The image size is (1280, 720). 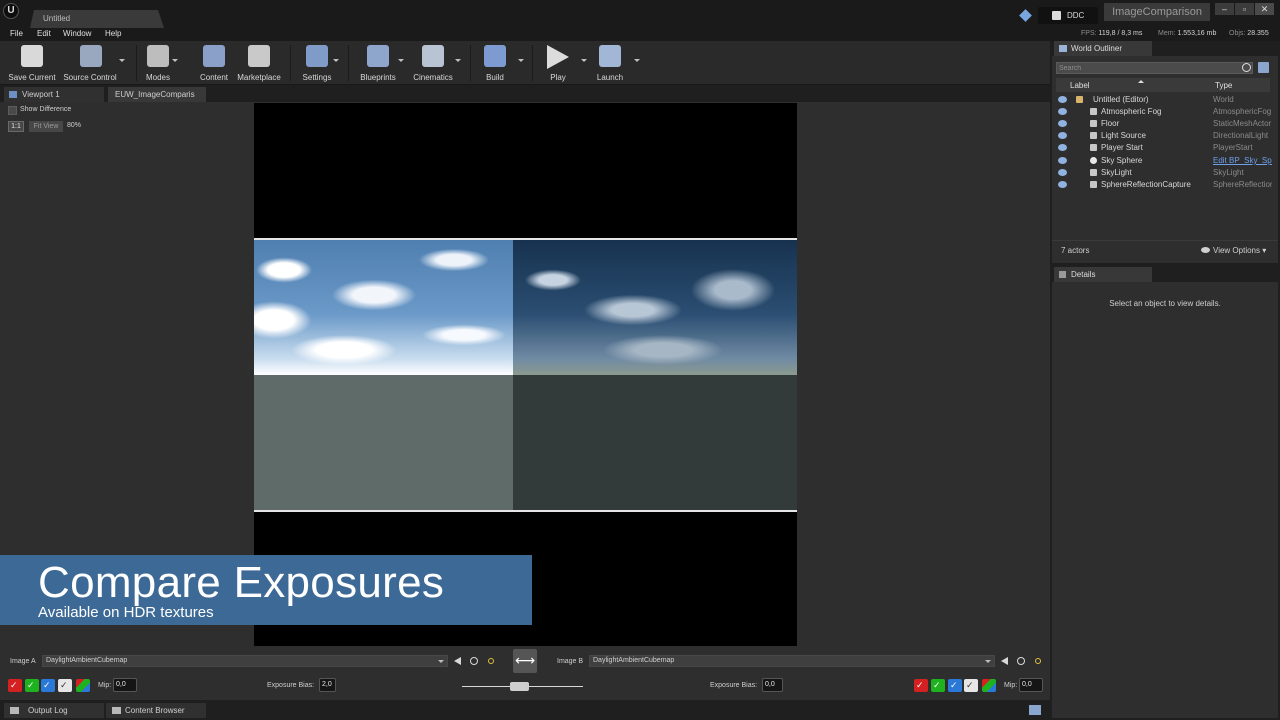 What do you see at coordinates (1164, 112) in the screenshot?
I see `outliner-row: Atmospheric Fog AtmosphericFog` at bounding box center [1164, 112].